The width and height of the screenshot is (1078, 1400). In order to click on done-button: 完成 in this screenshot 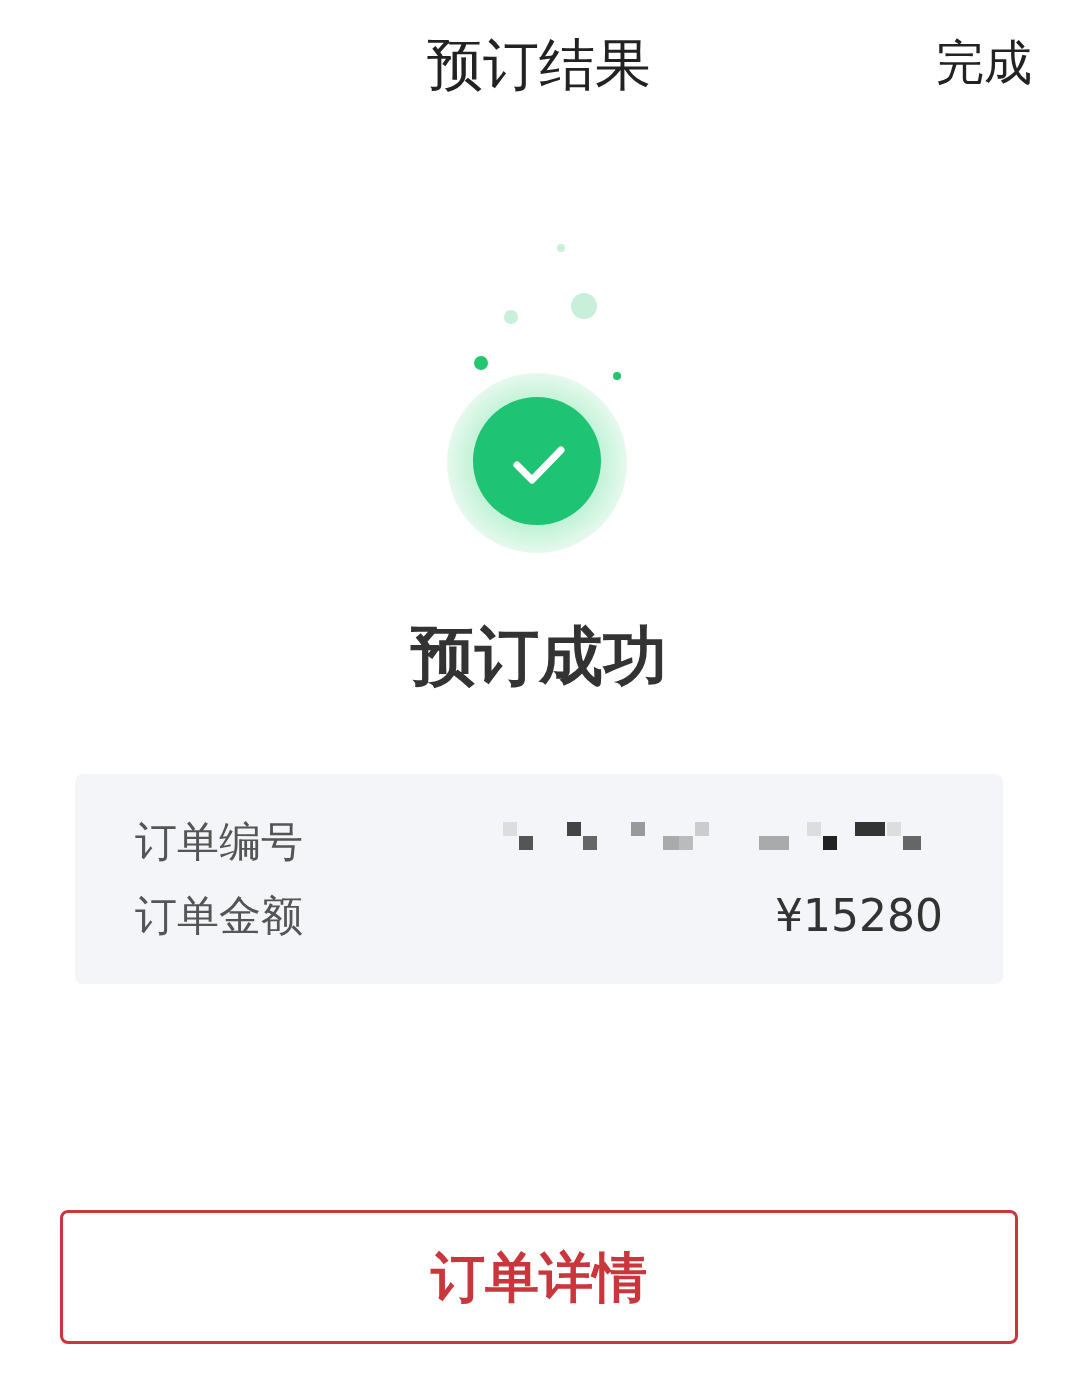, I will do `click(984, 62)`.